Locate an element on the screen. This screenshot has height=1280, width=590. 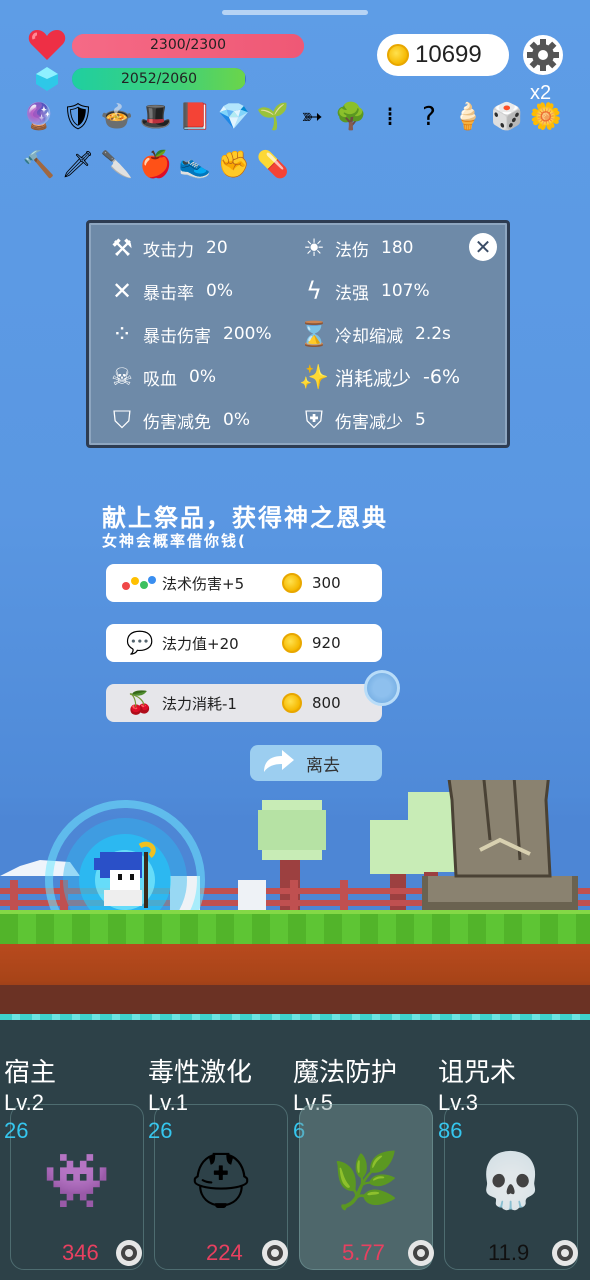
offering-subtitle: 女神会概率借你钱( is located at coordinates (174, 541).